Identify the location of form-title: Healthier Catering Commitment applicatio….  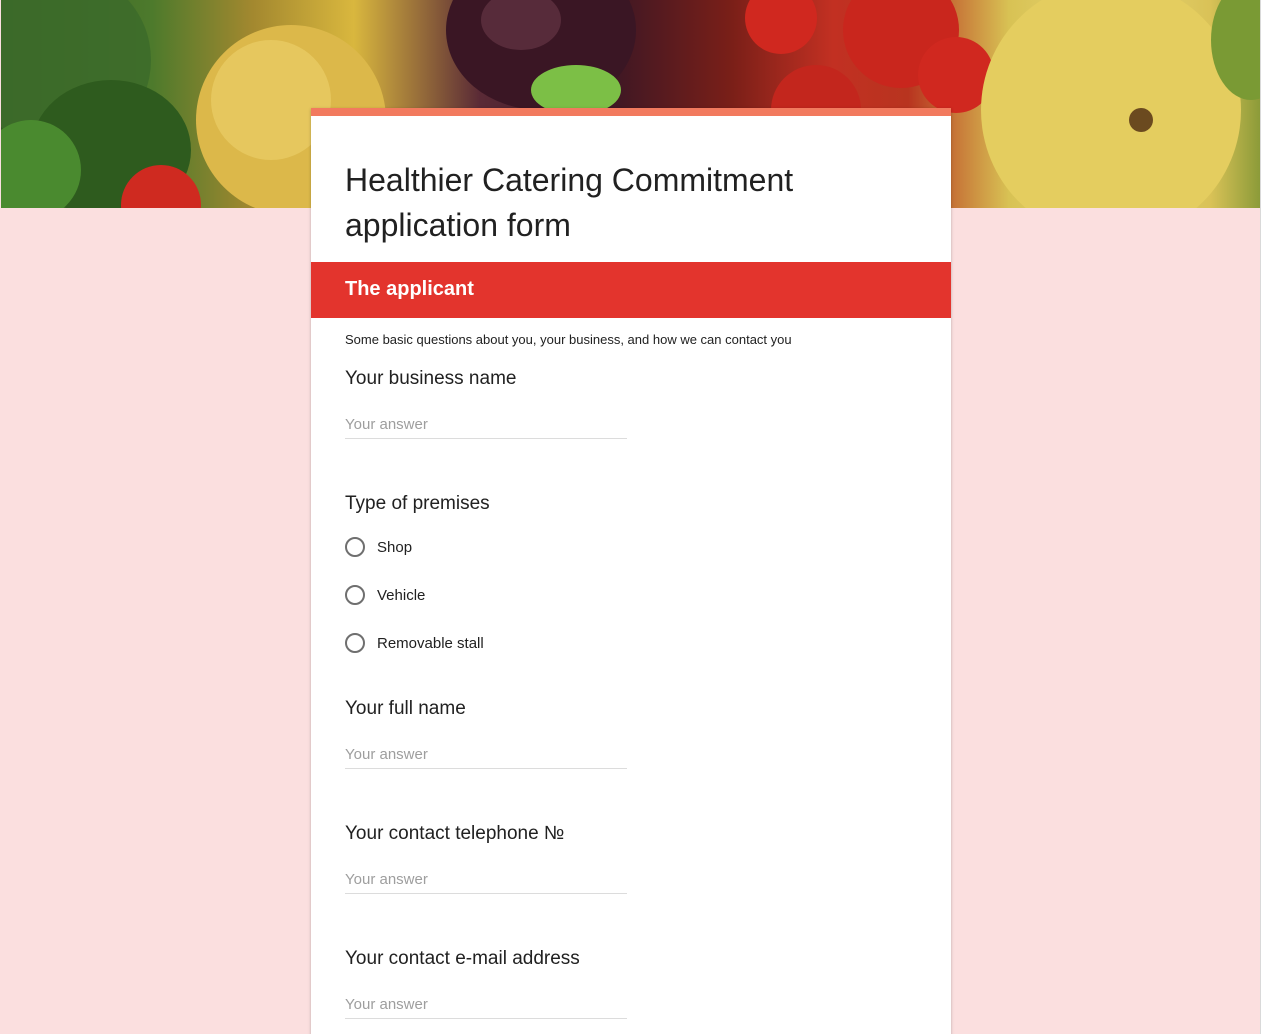
(569, 202).